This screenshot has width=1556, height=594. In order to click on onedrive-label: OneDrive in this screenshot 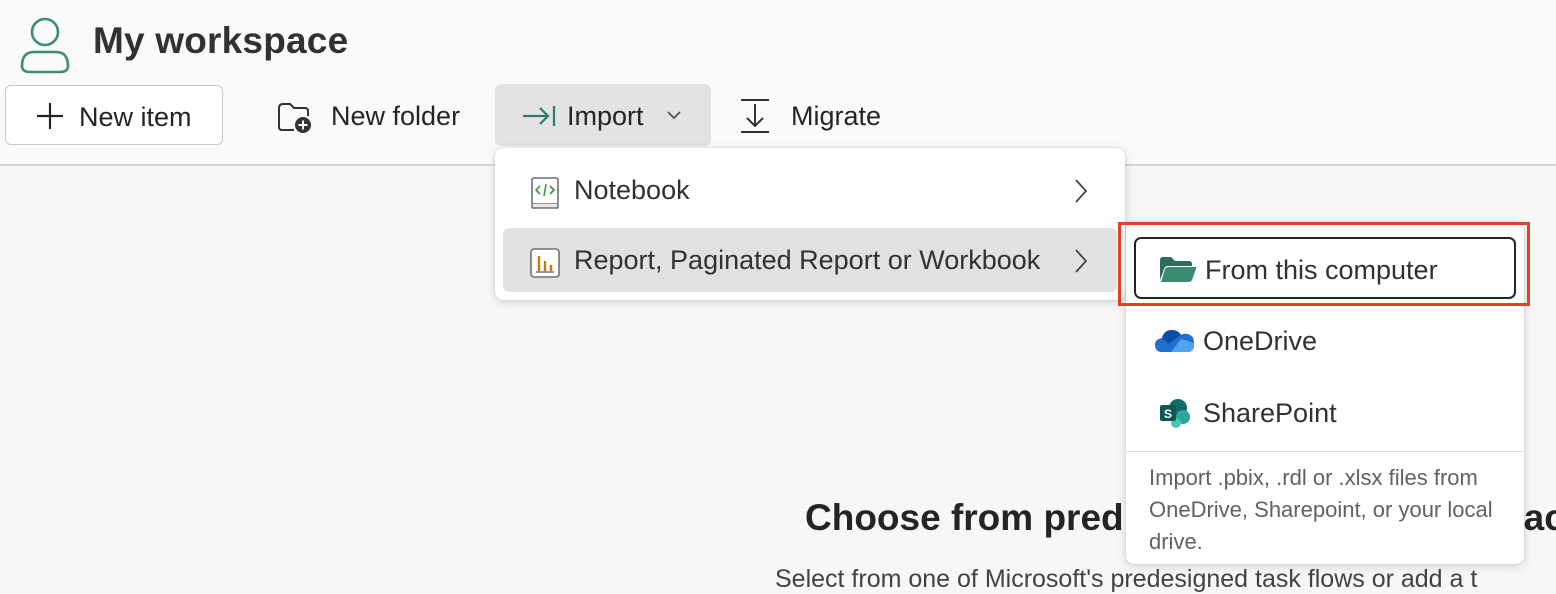, I will do `click(1260, 341)`.